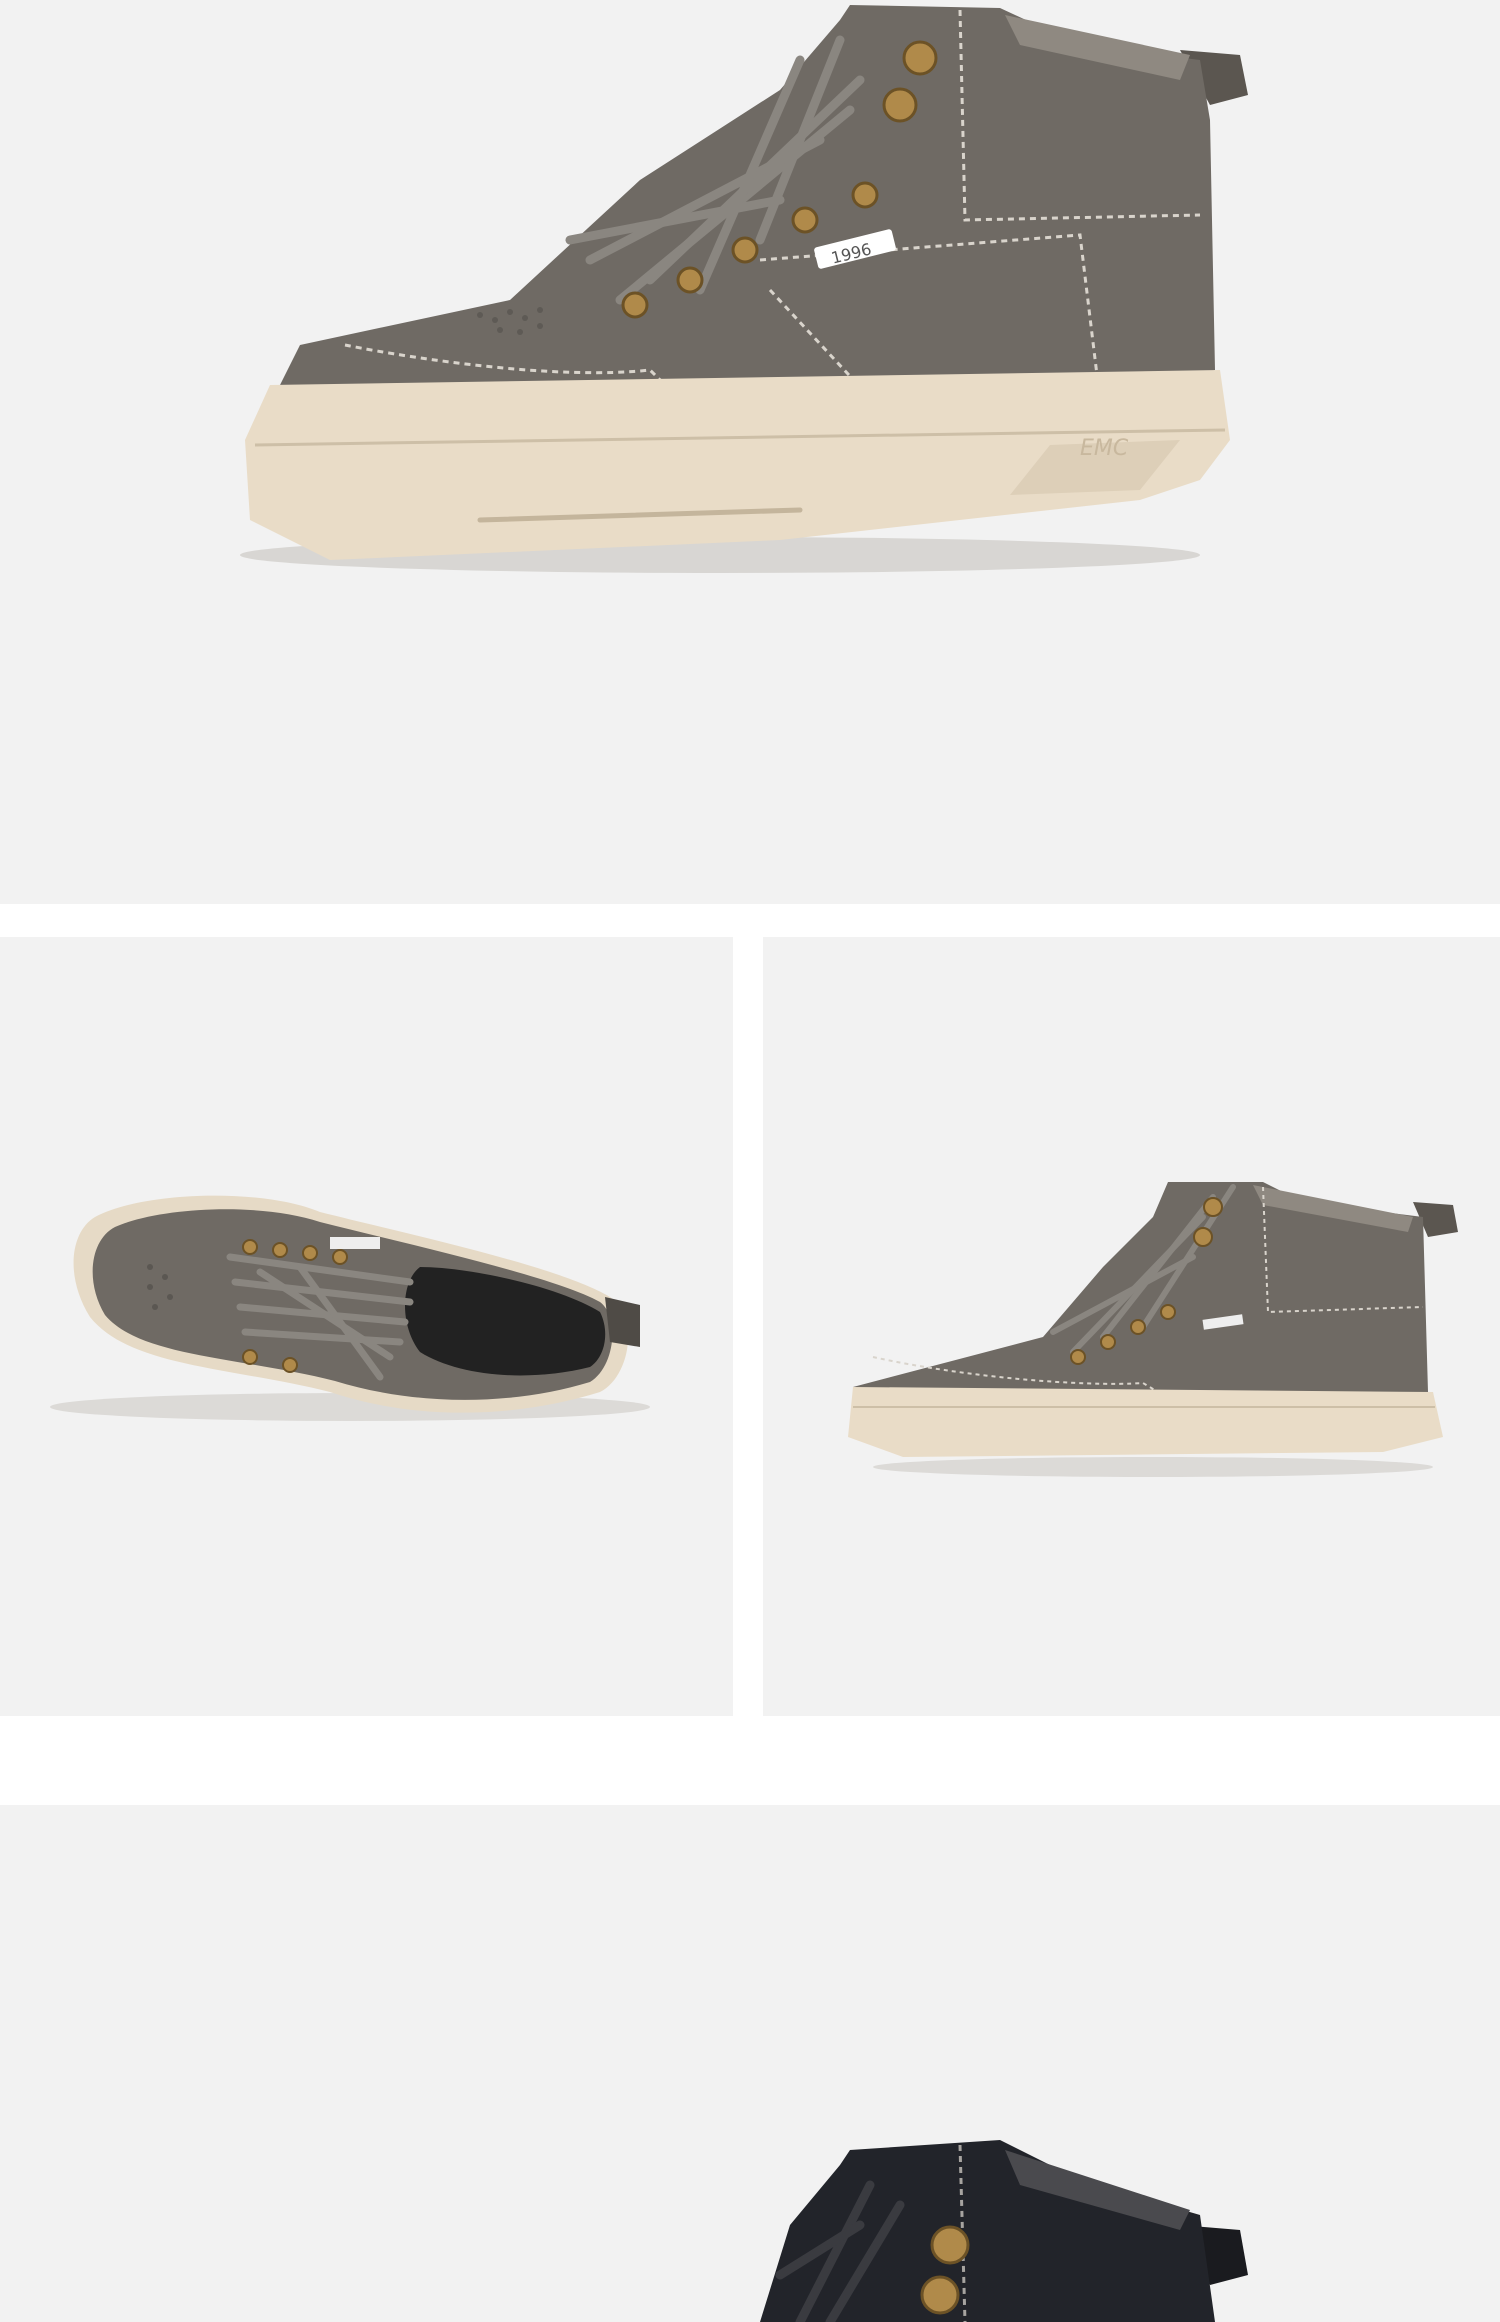  I want to click on shoe-upper, so click(987, 2231).